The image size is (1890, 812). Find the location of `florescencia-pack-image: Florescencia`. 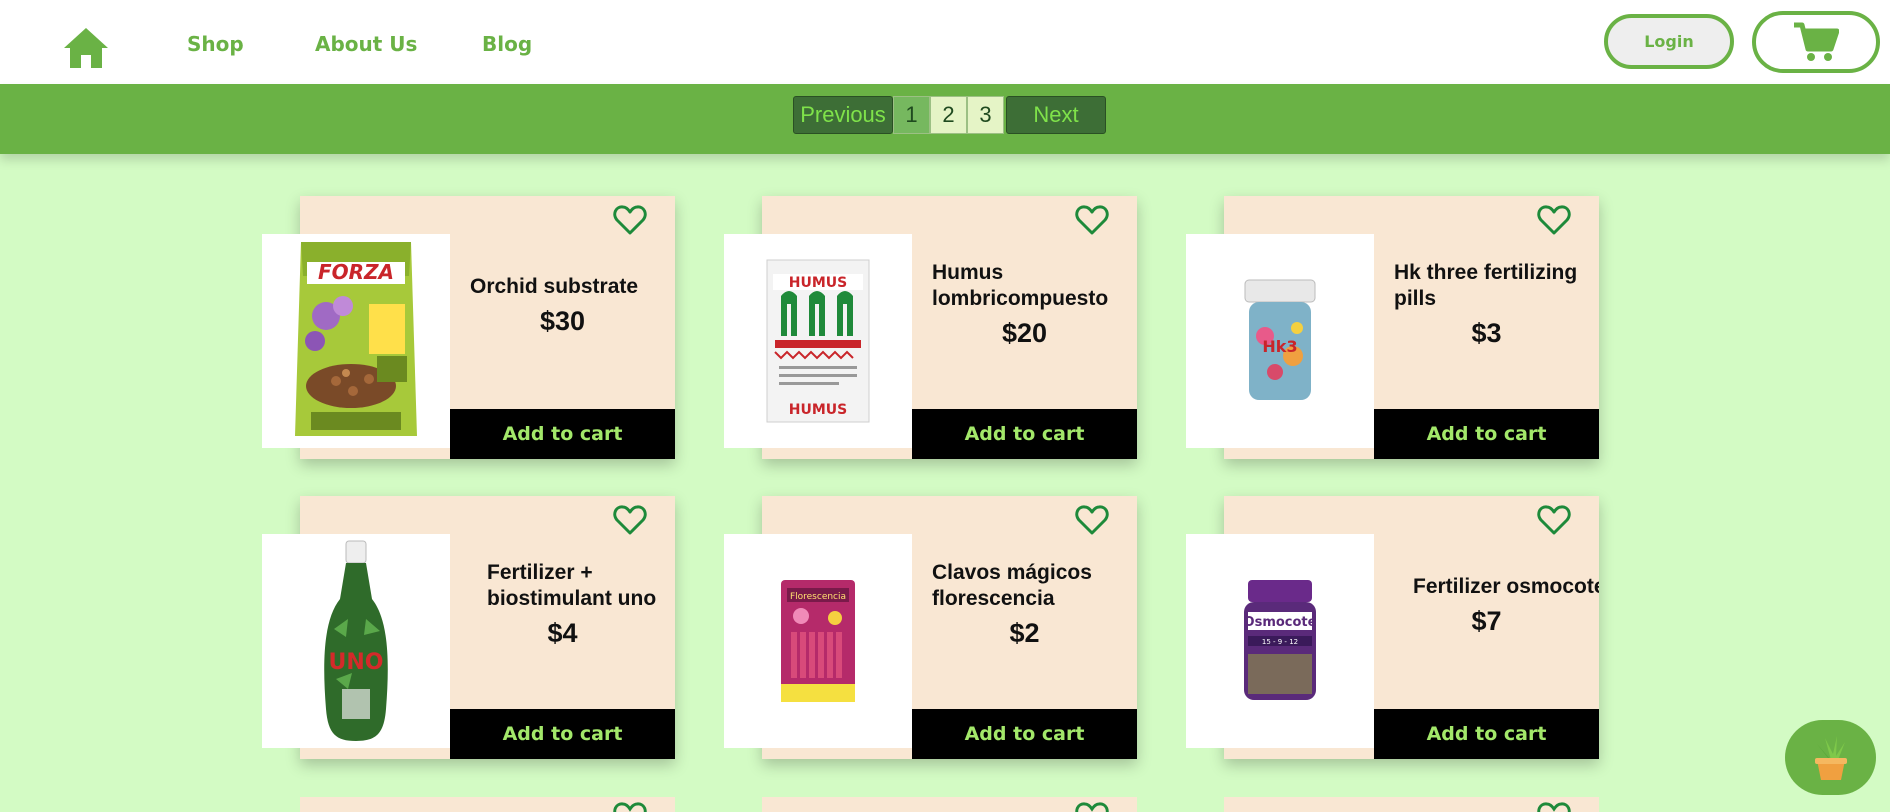

florescencia-pack-image: Florescencia is located at coordinates (818, 641).